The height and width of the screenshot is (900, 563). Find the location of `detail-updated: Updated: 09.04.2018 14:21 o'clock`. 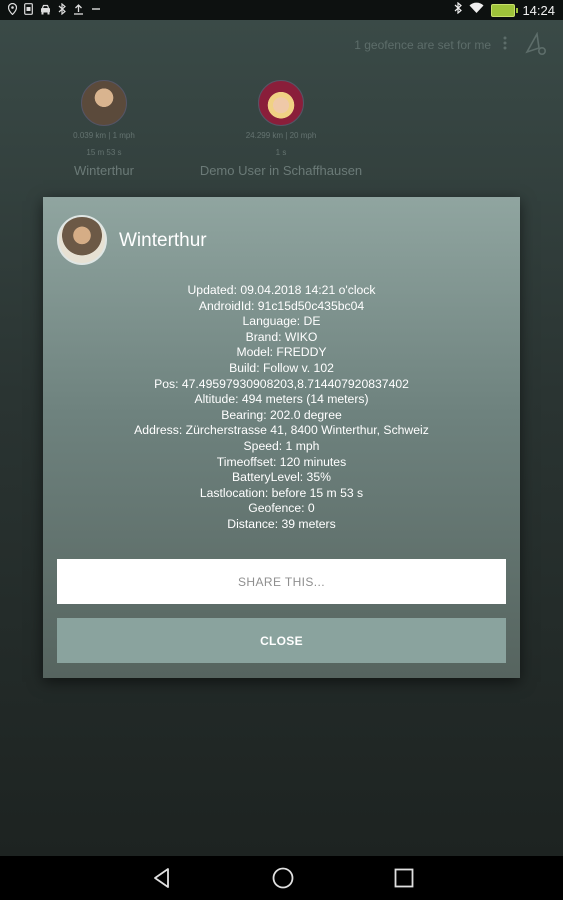

detail-updated: Updated: 09.04.2018 14:21 o'clock is located at coordinates (281, 290).